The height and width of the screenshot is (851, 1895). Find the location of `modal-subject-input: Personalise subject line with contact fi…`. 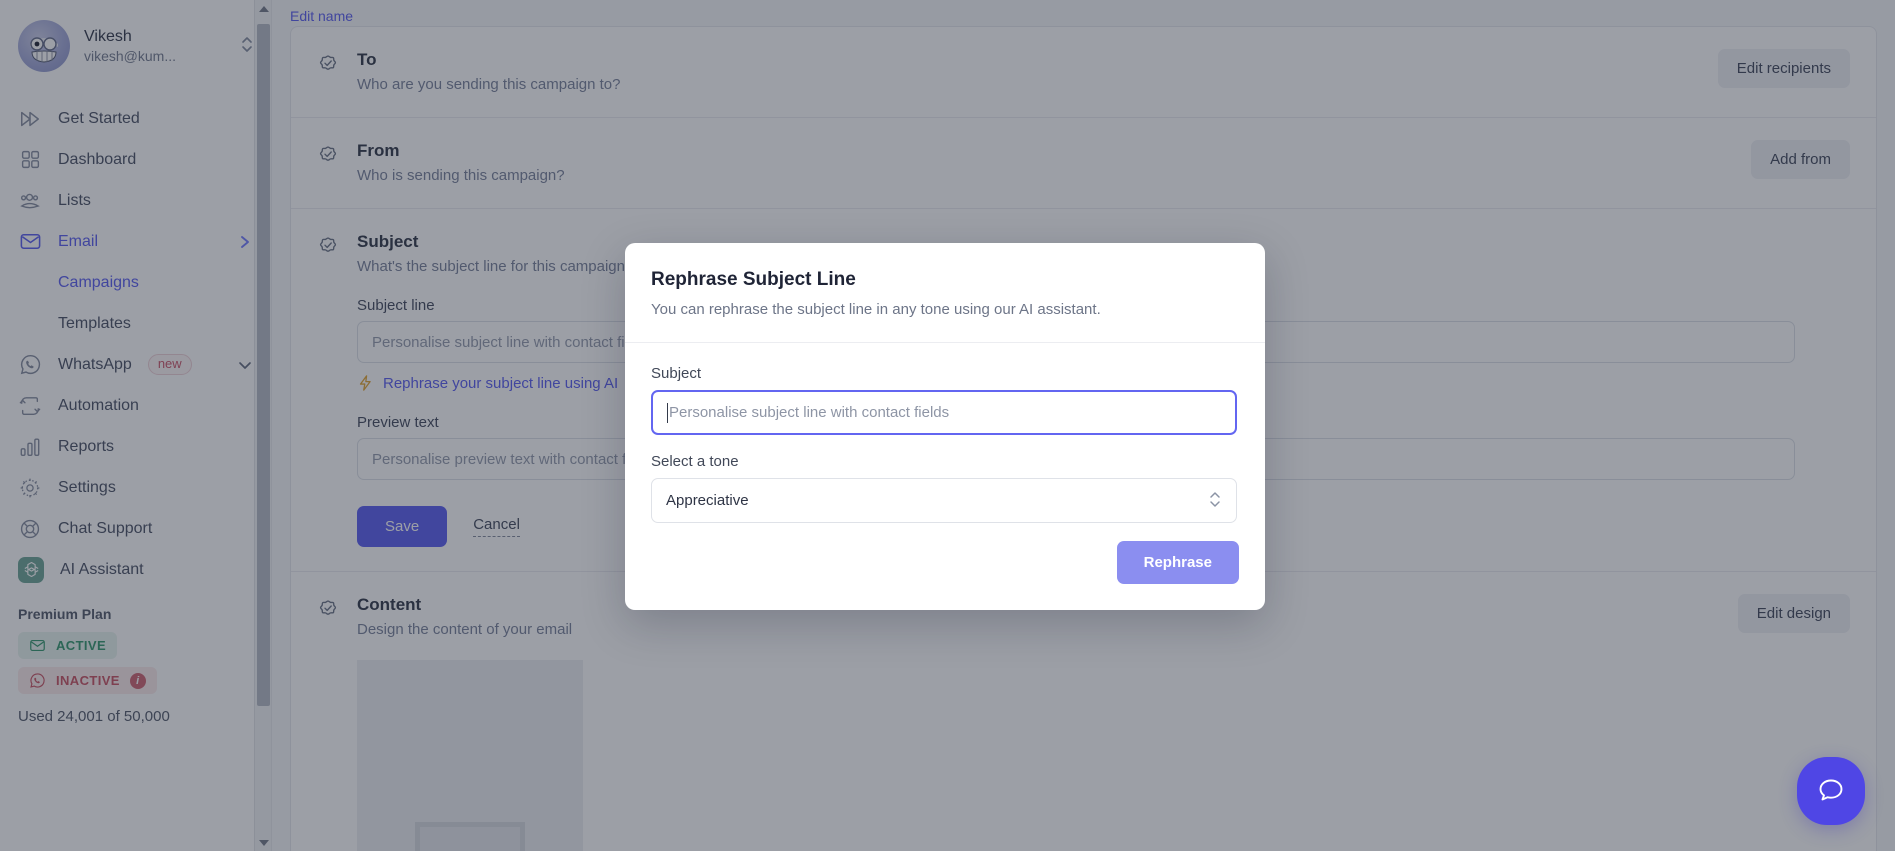

modal-subject-input: Personalise subject line with contact fi… is located at coordinates (944, 412).